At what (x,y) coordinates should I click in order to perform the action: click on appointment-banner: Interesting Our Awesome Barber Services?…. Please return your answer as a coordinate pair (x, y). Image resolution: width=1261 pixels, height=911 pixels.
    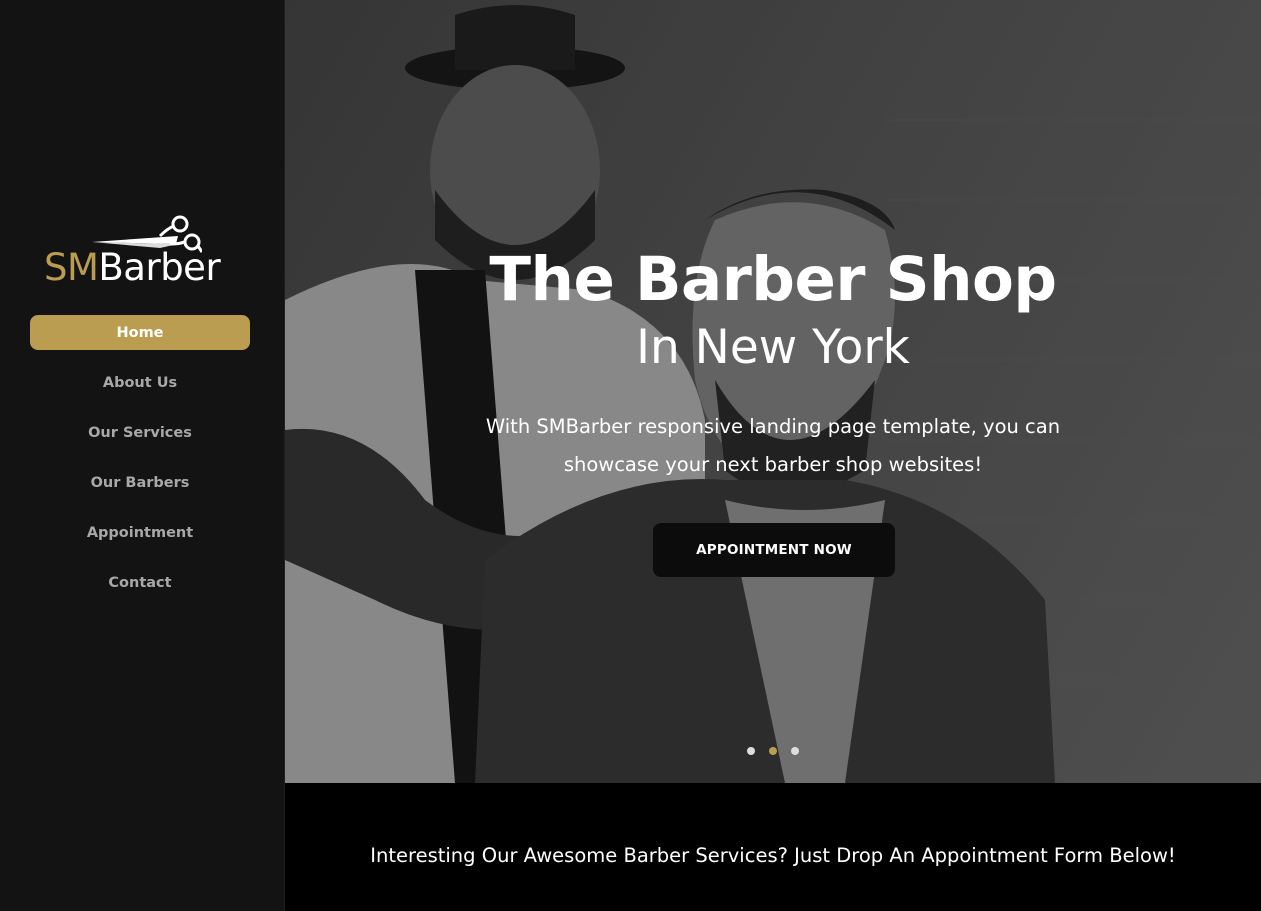
    Looking at the image, I should click on (773, 847).